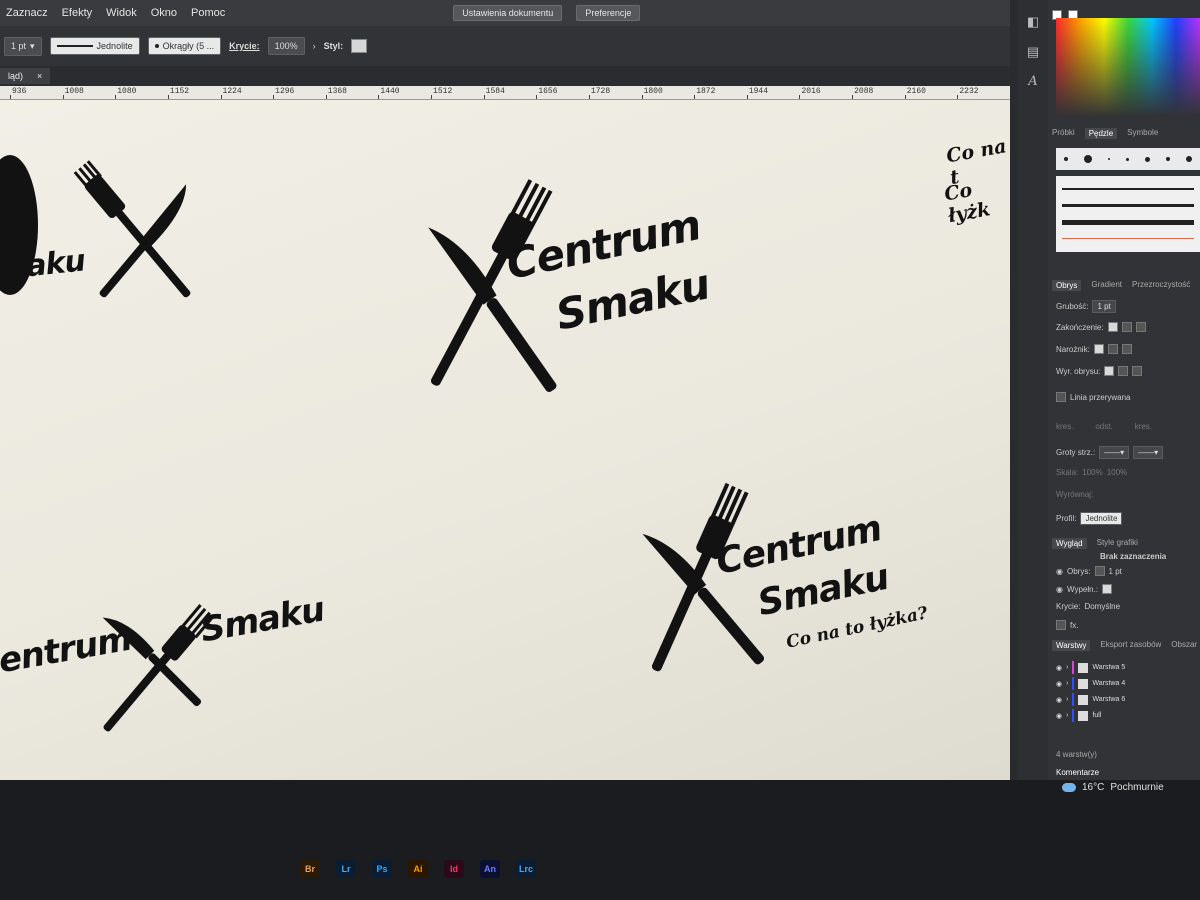 This screenshot has width=1200, height=900. What do you see at coordinates (1033, 52) in the screenshot?
I see `layers-icon: ▤` at bounding box center [1033, 52].